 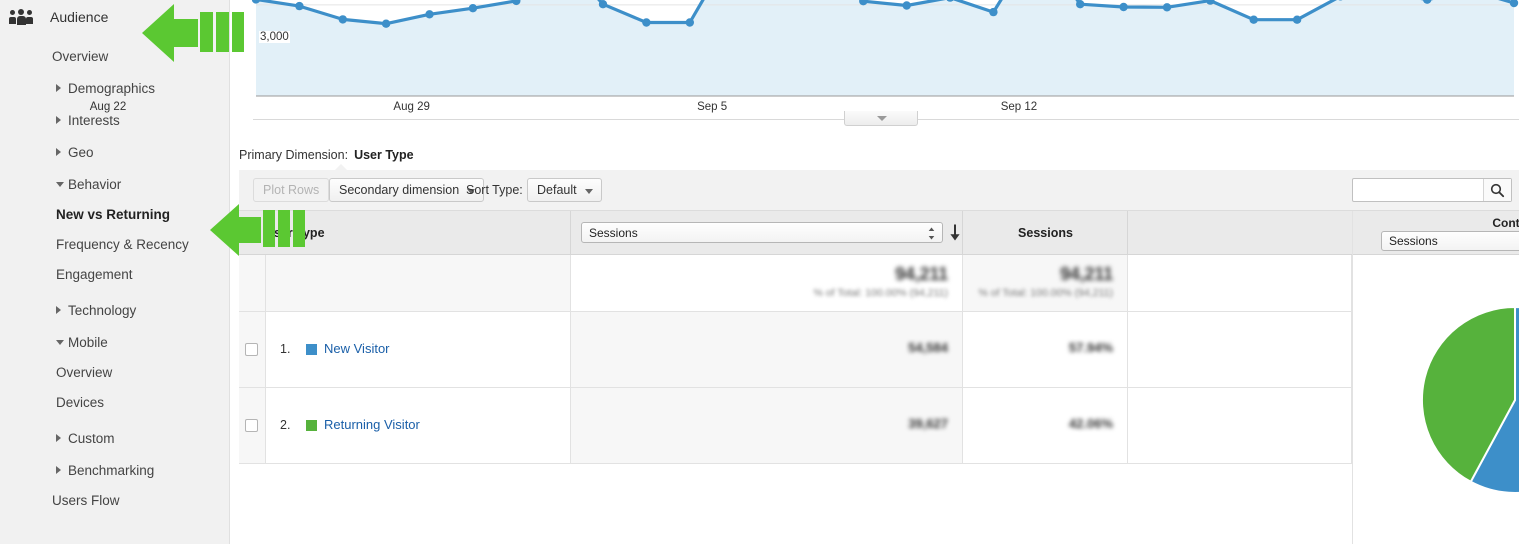 I want to click on row-metric2-cell: 42.06%, so click(x=1045, y=425).